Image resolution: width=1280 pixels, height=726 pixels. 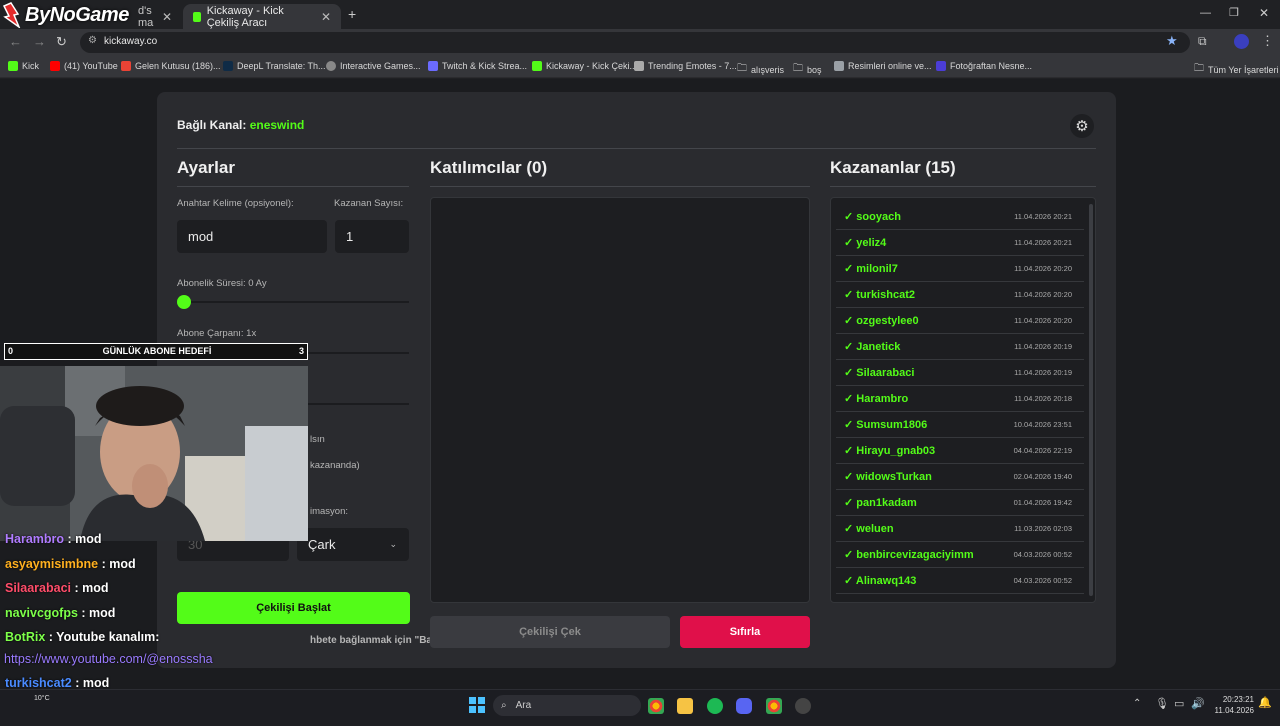 I want to click on connected-channel: Bağlı Kanal: eneswind, so click(x=240, y=125).